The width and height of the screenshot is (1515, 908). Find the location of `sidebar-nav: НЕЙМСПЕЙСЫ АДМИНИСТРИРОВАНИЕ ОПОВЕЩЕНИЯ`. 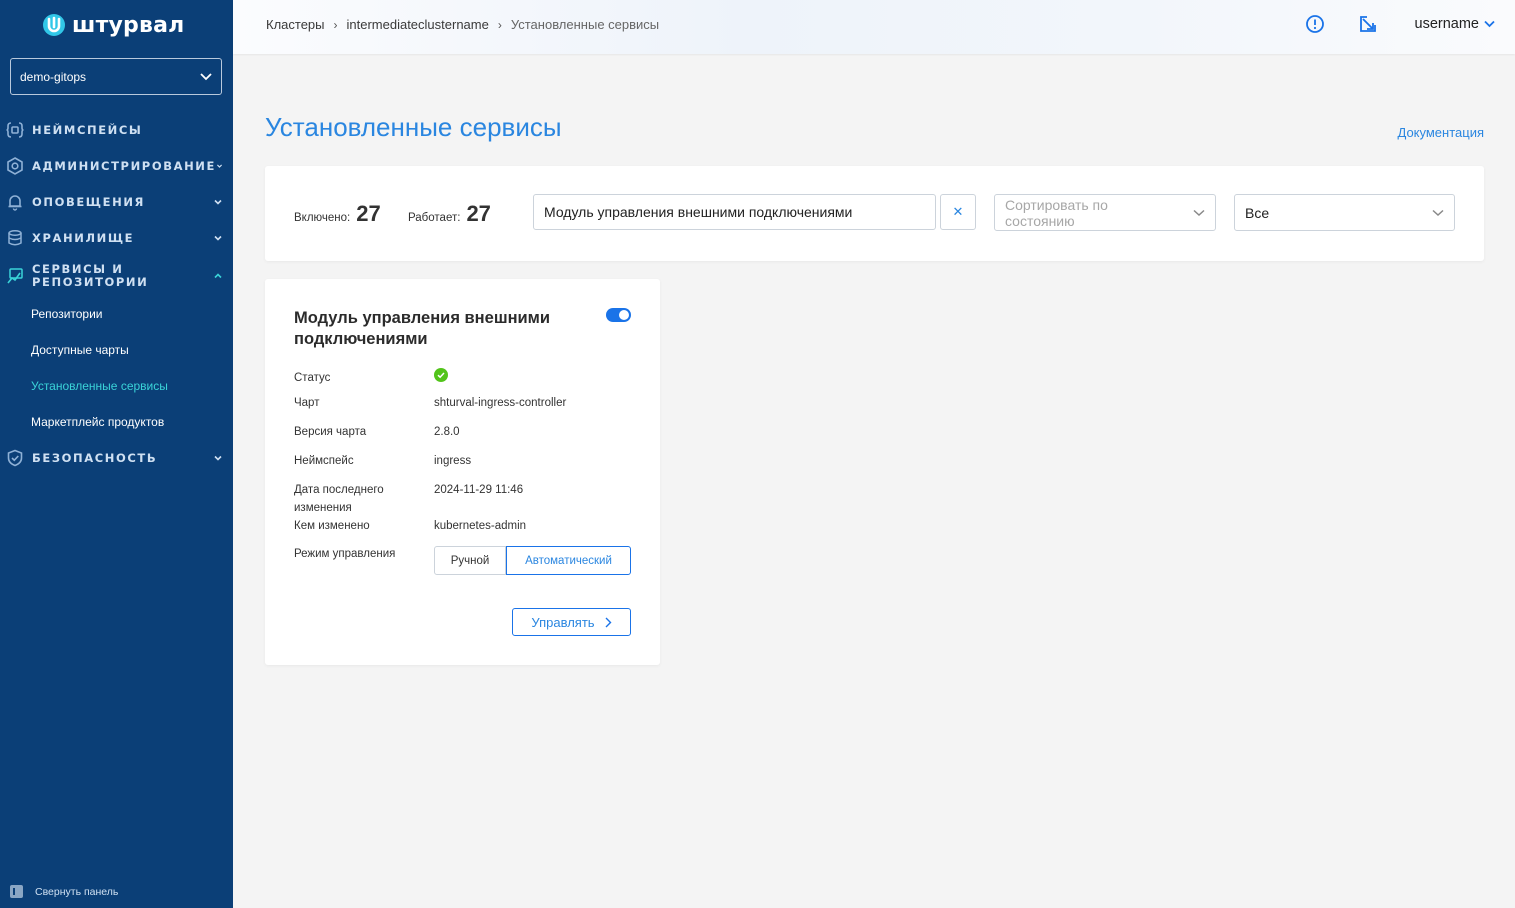

sidebar-nav: НЕЙМСПЕЙСЫ АДМИНИСТРИРОВАНИЕ ОПОВЕЩЕНИЯ is located at coordinates (116, 294).